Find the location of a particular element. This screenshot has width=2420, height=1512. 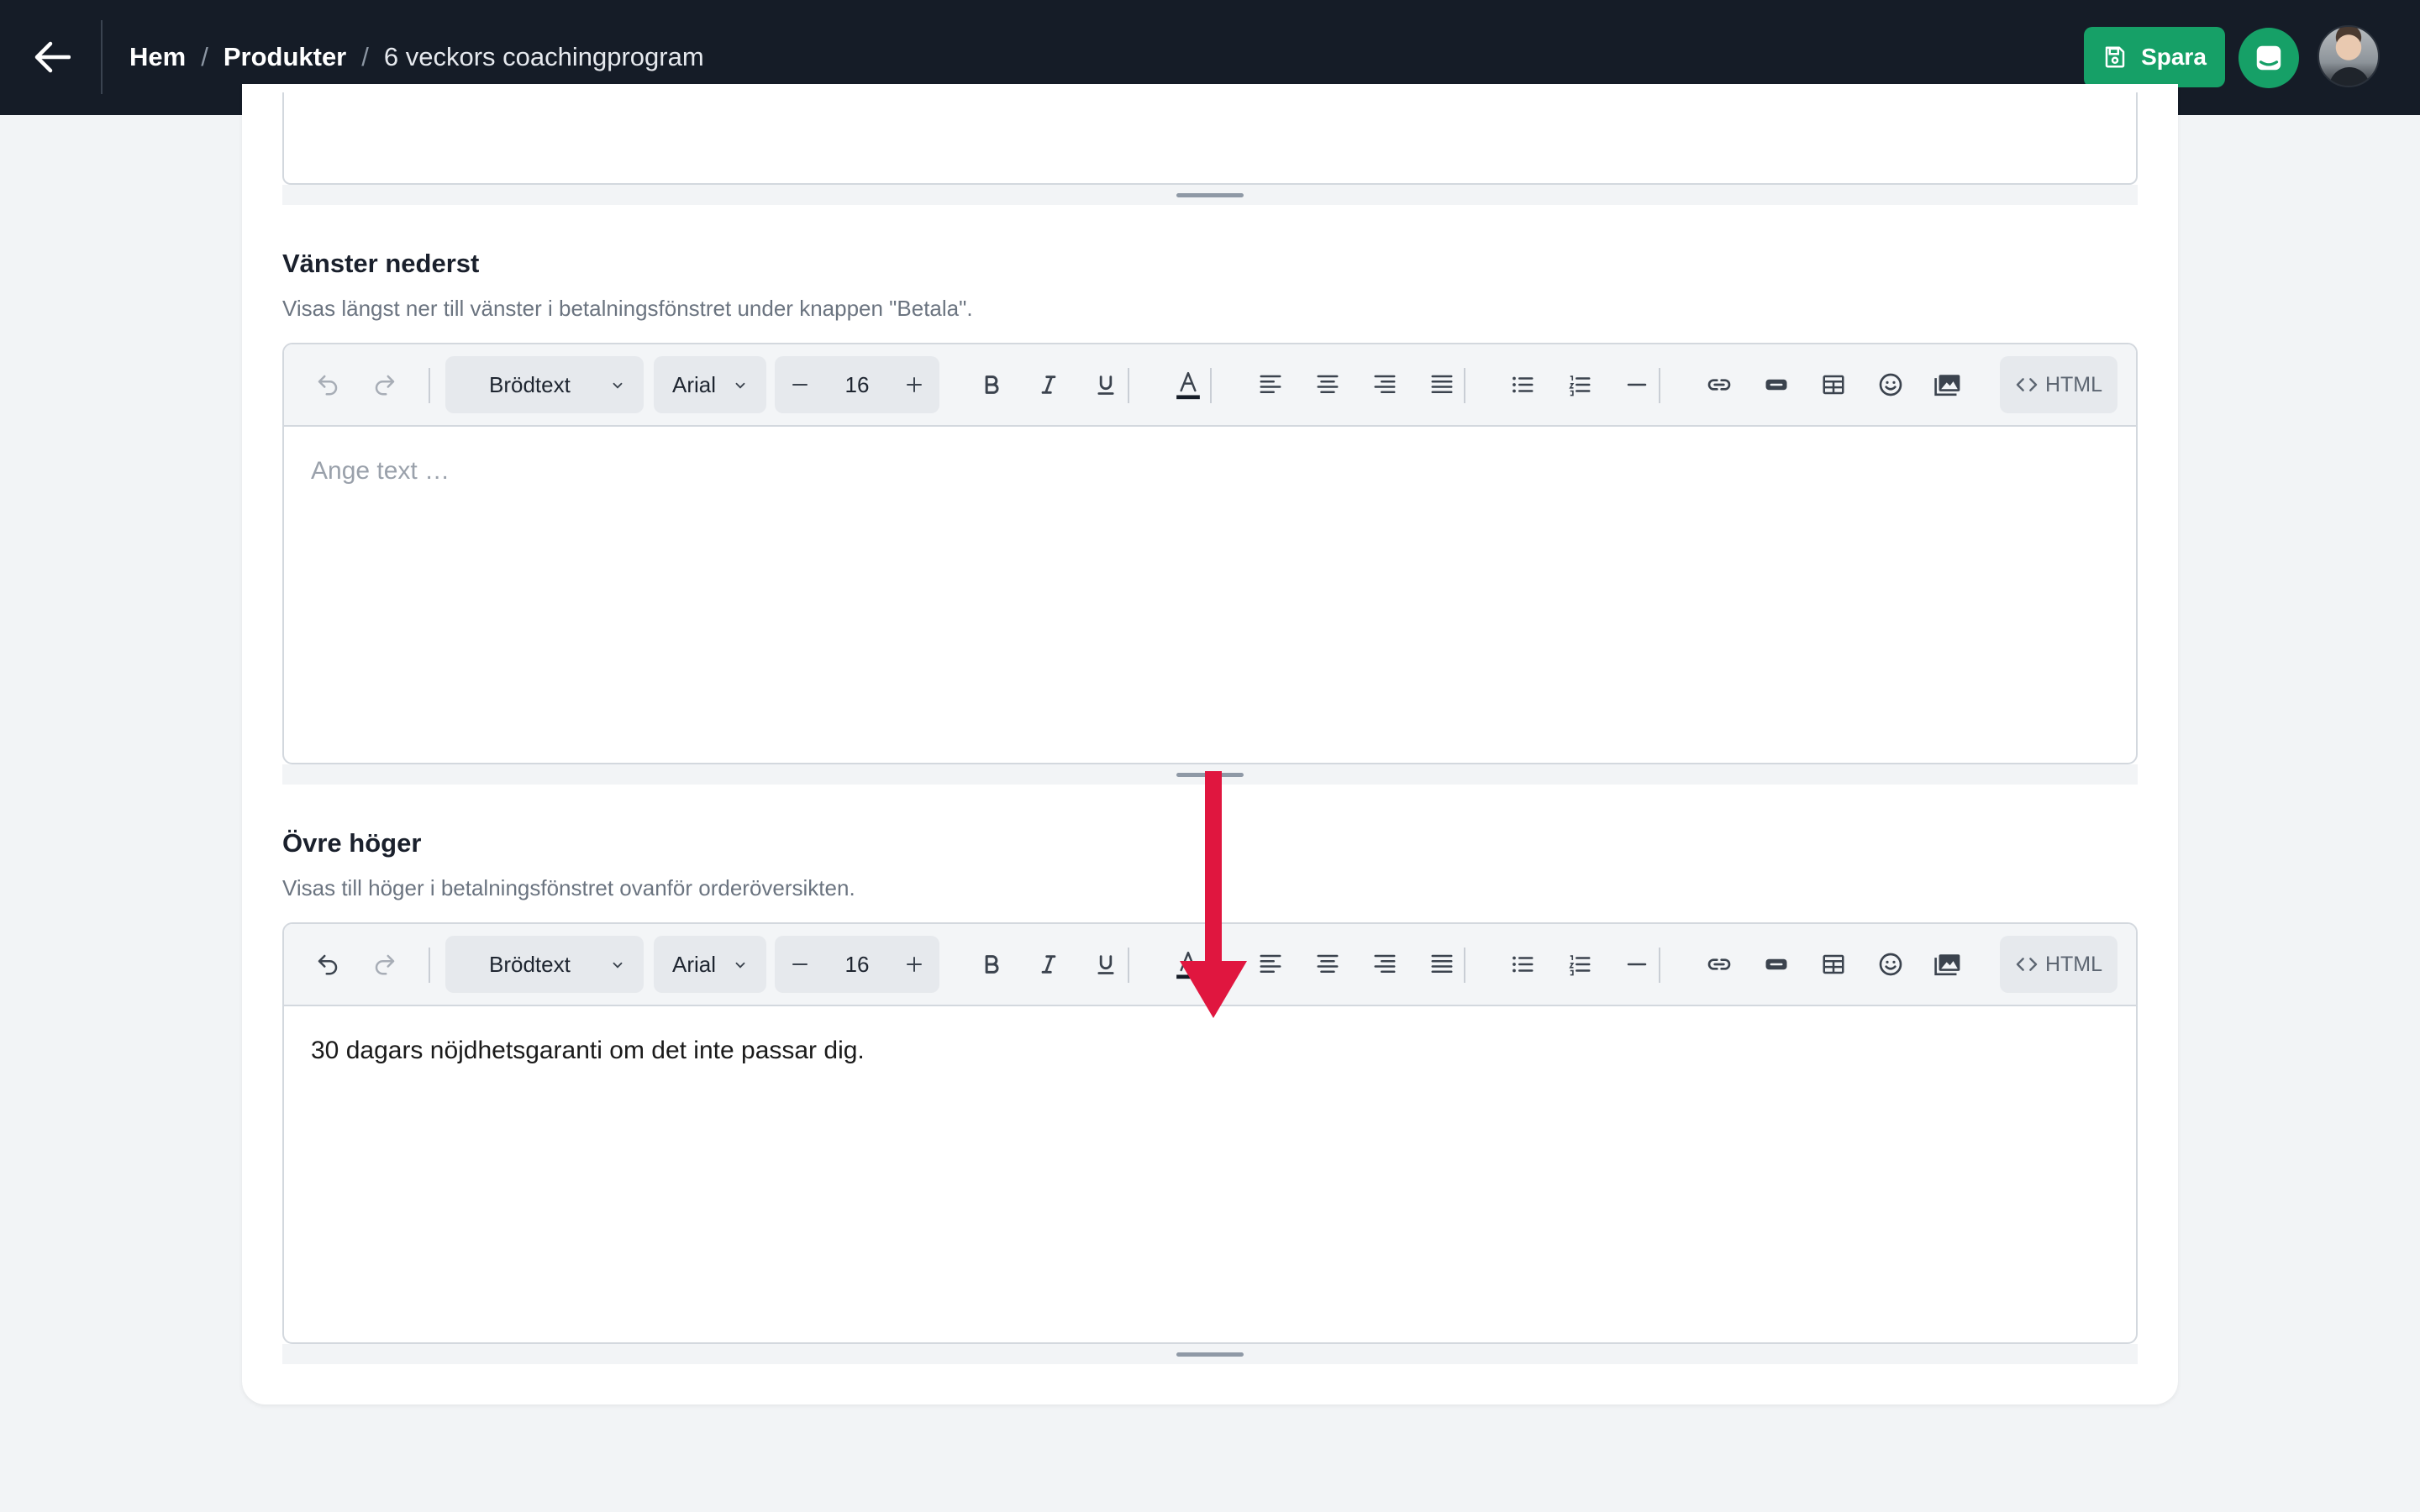

breadcrumb-products: Produkter is located at coordinates (285, 57).